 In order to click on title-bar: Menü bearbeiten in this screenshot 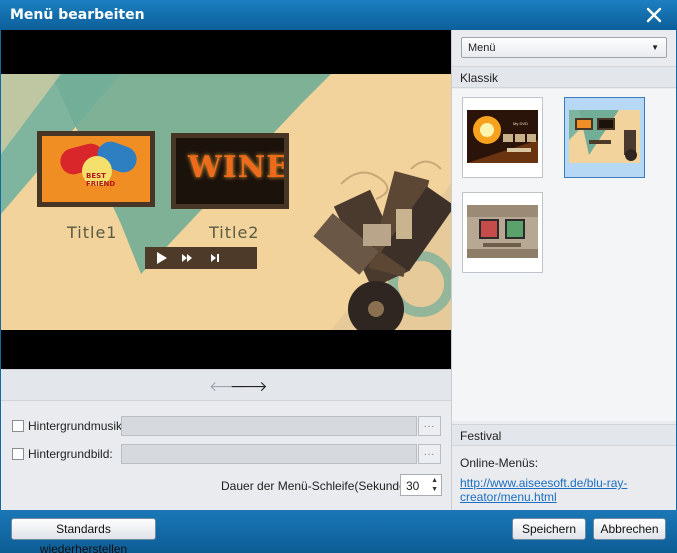, I will do `click(338, 15)`.